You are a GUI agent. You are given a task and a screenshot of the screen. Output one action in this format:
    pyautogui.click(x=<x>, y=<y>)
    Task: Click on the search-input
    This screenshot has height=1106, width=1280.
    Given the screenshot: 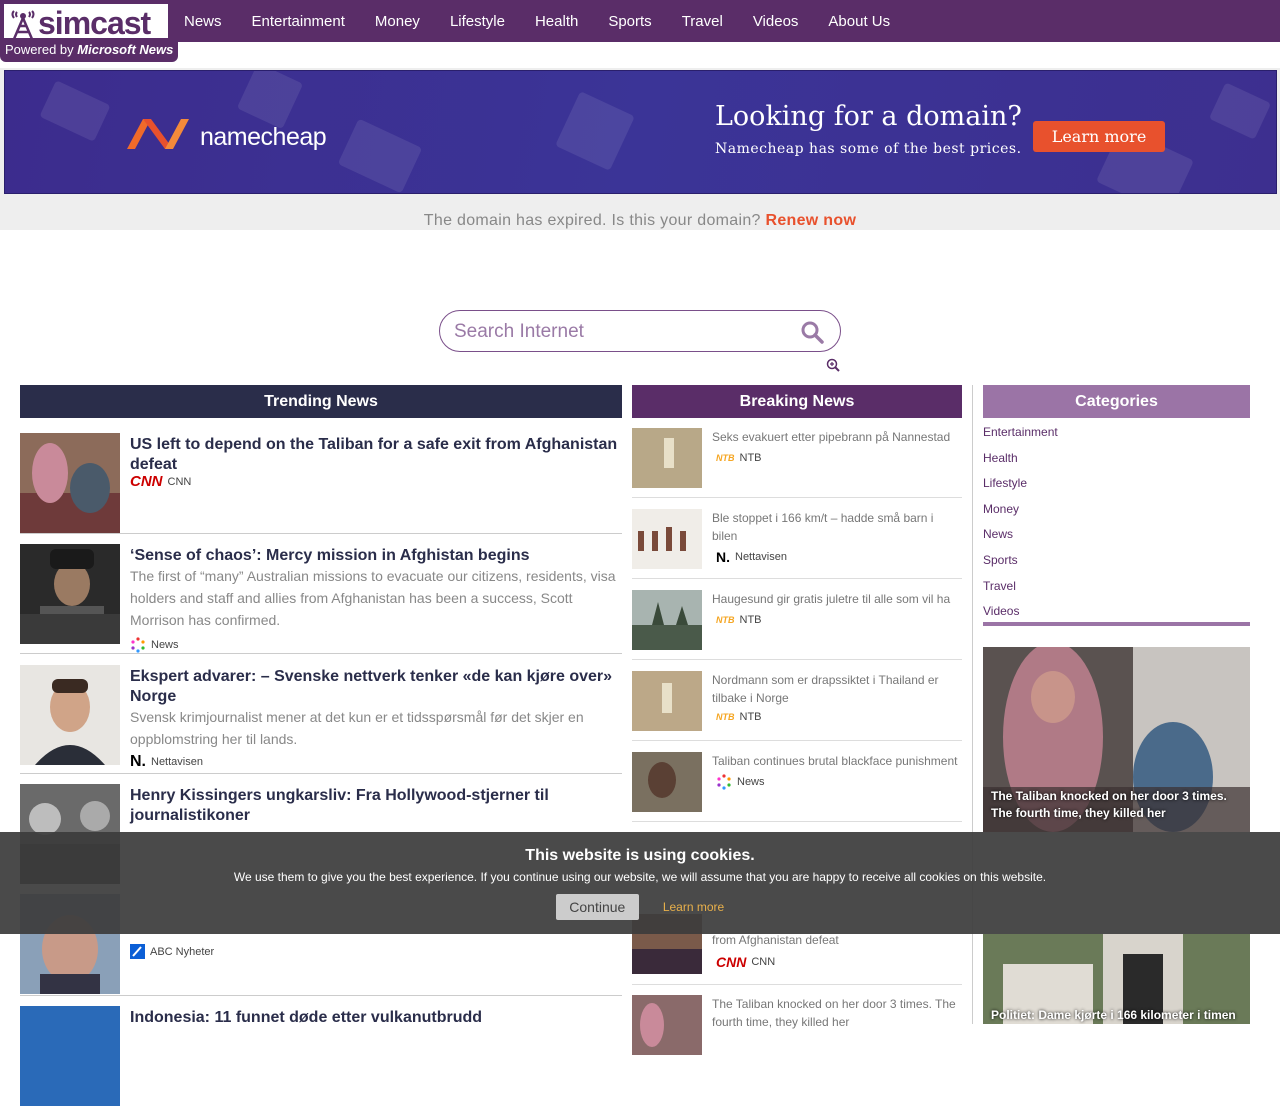 What is the action you would take?
    pyautogui.click(x=619, y=332)
    